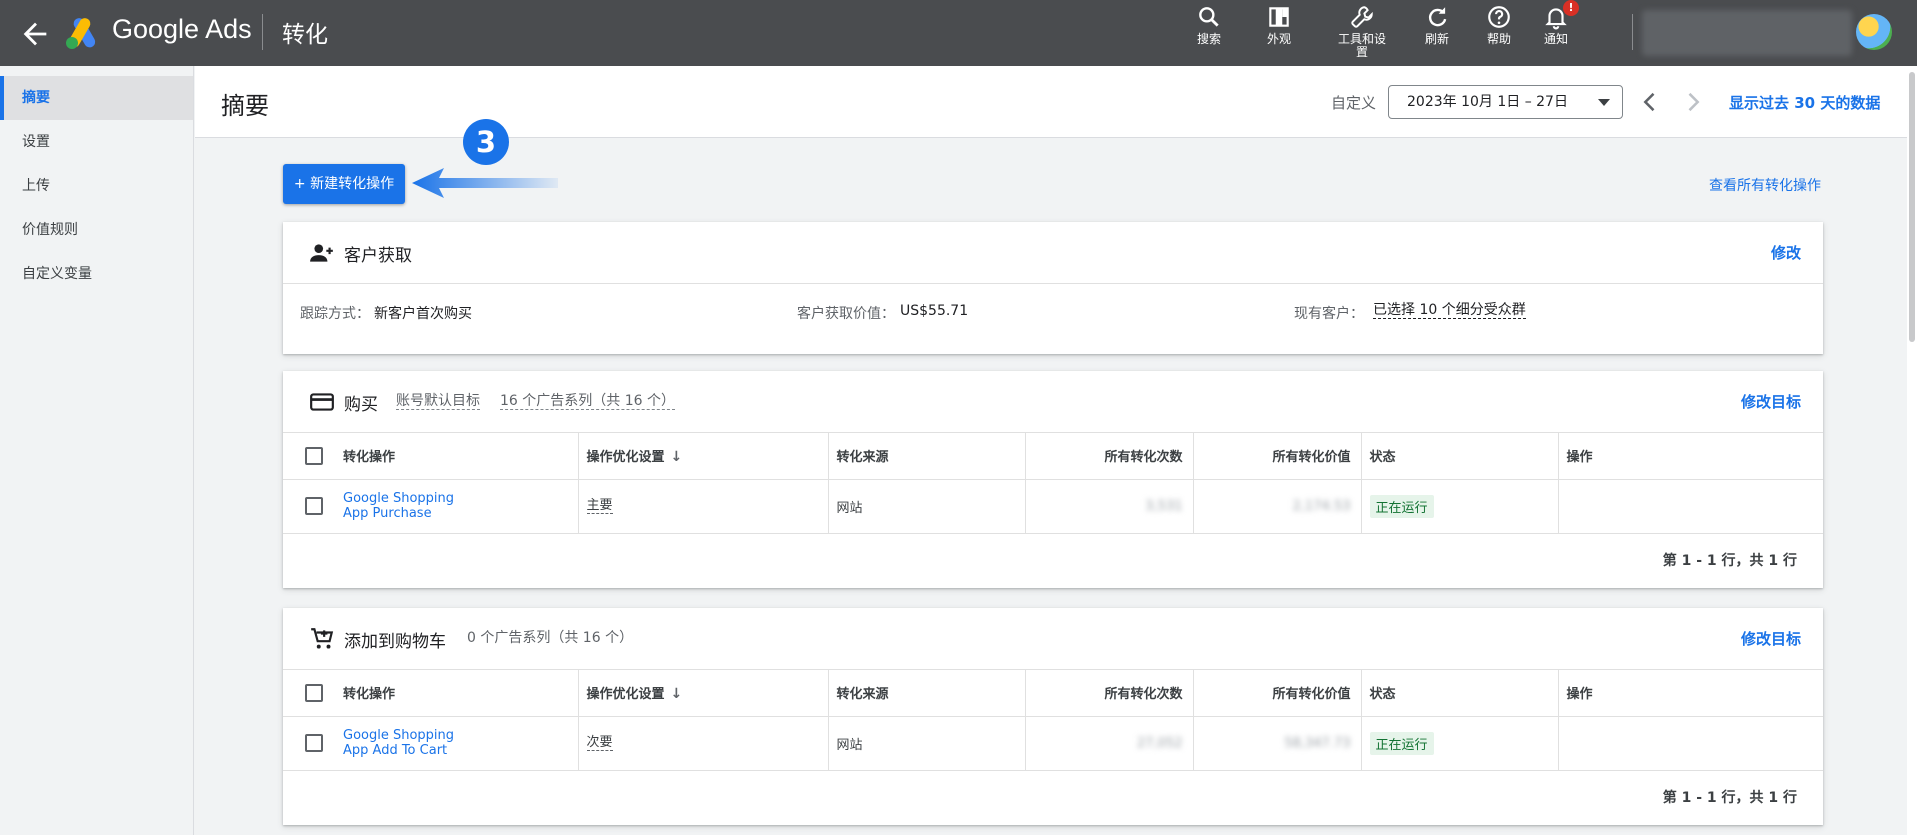 Image resolution: width=1917 pixels, height=835 pixels. What do you see at coordinates (1109, 743) in the screenshot?
I see `conversions-cell: 27,052` at bounding box center [1109, 743].